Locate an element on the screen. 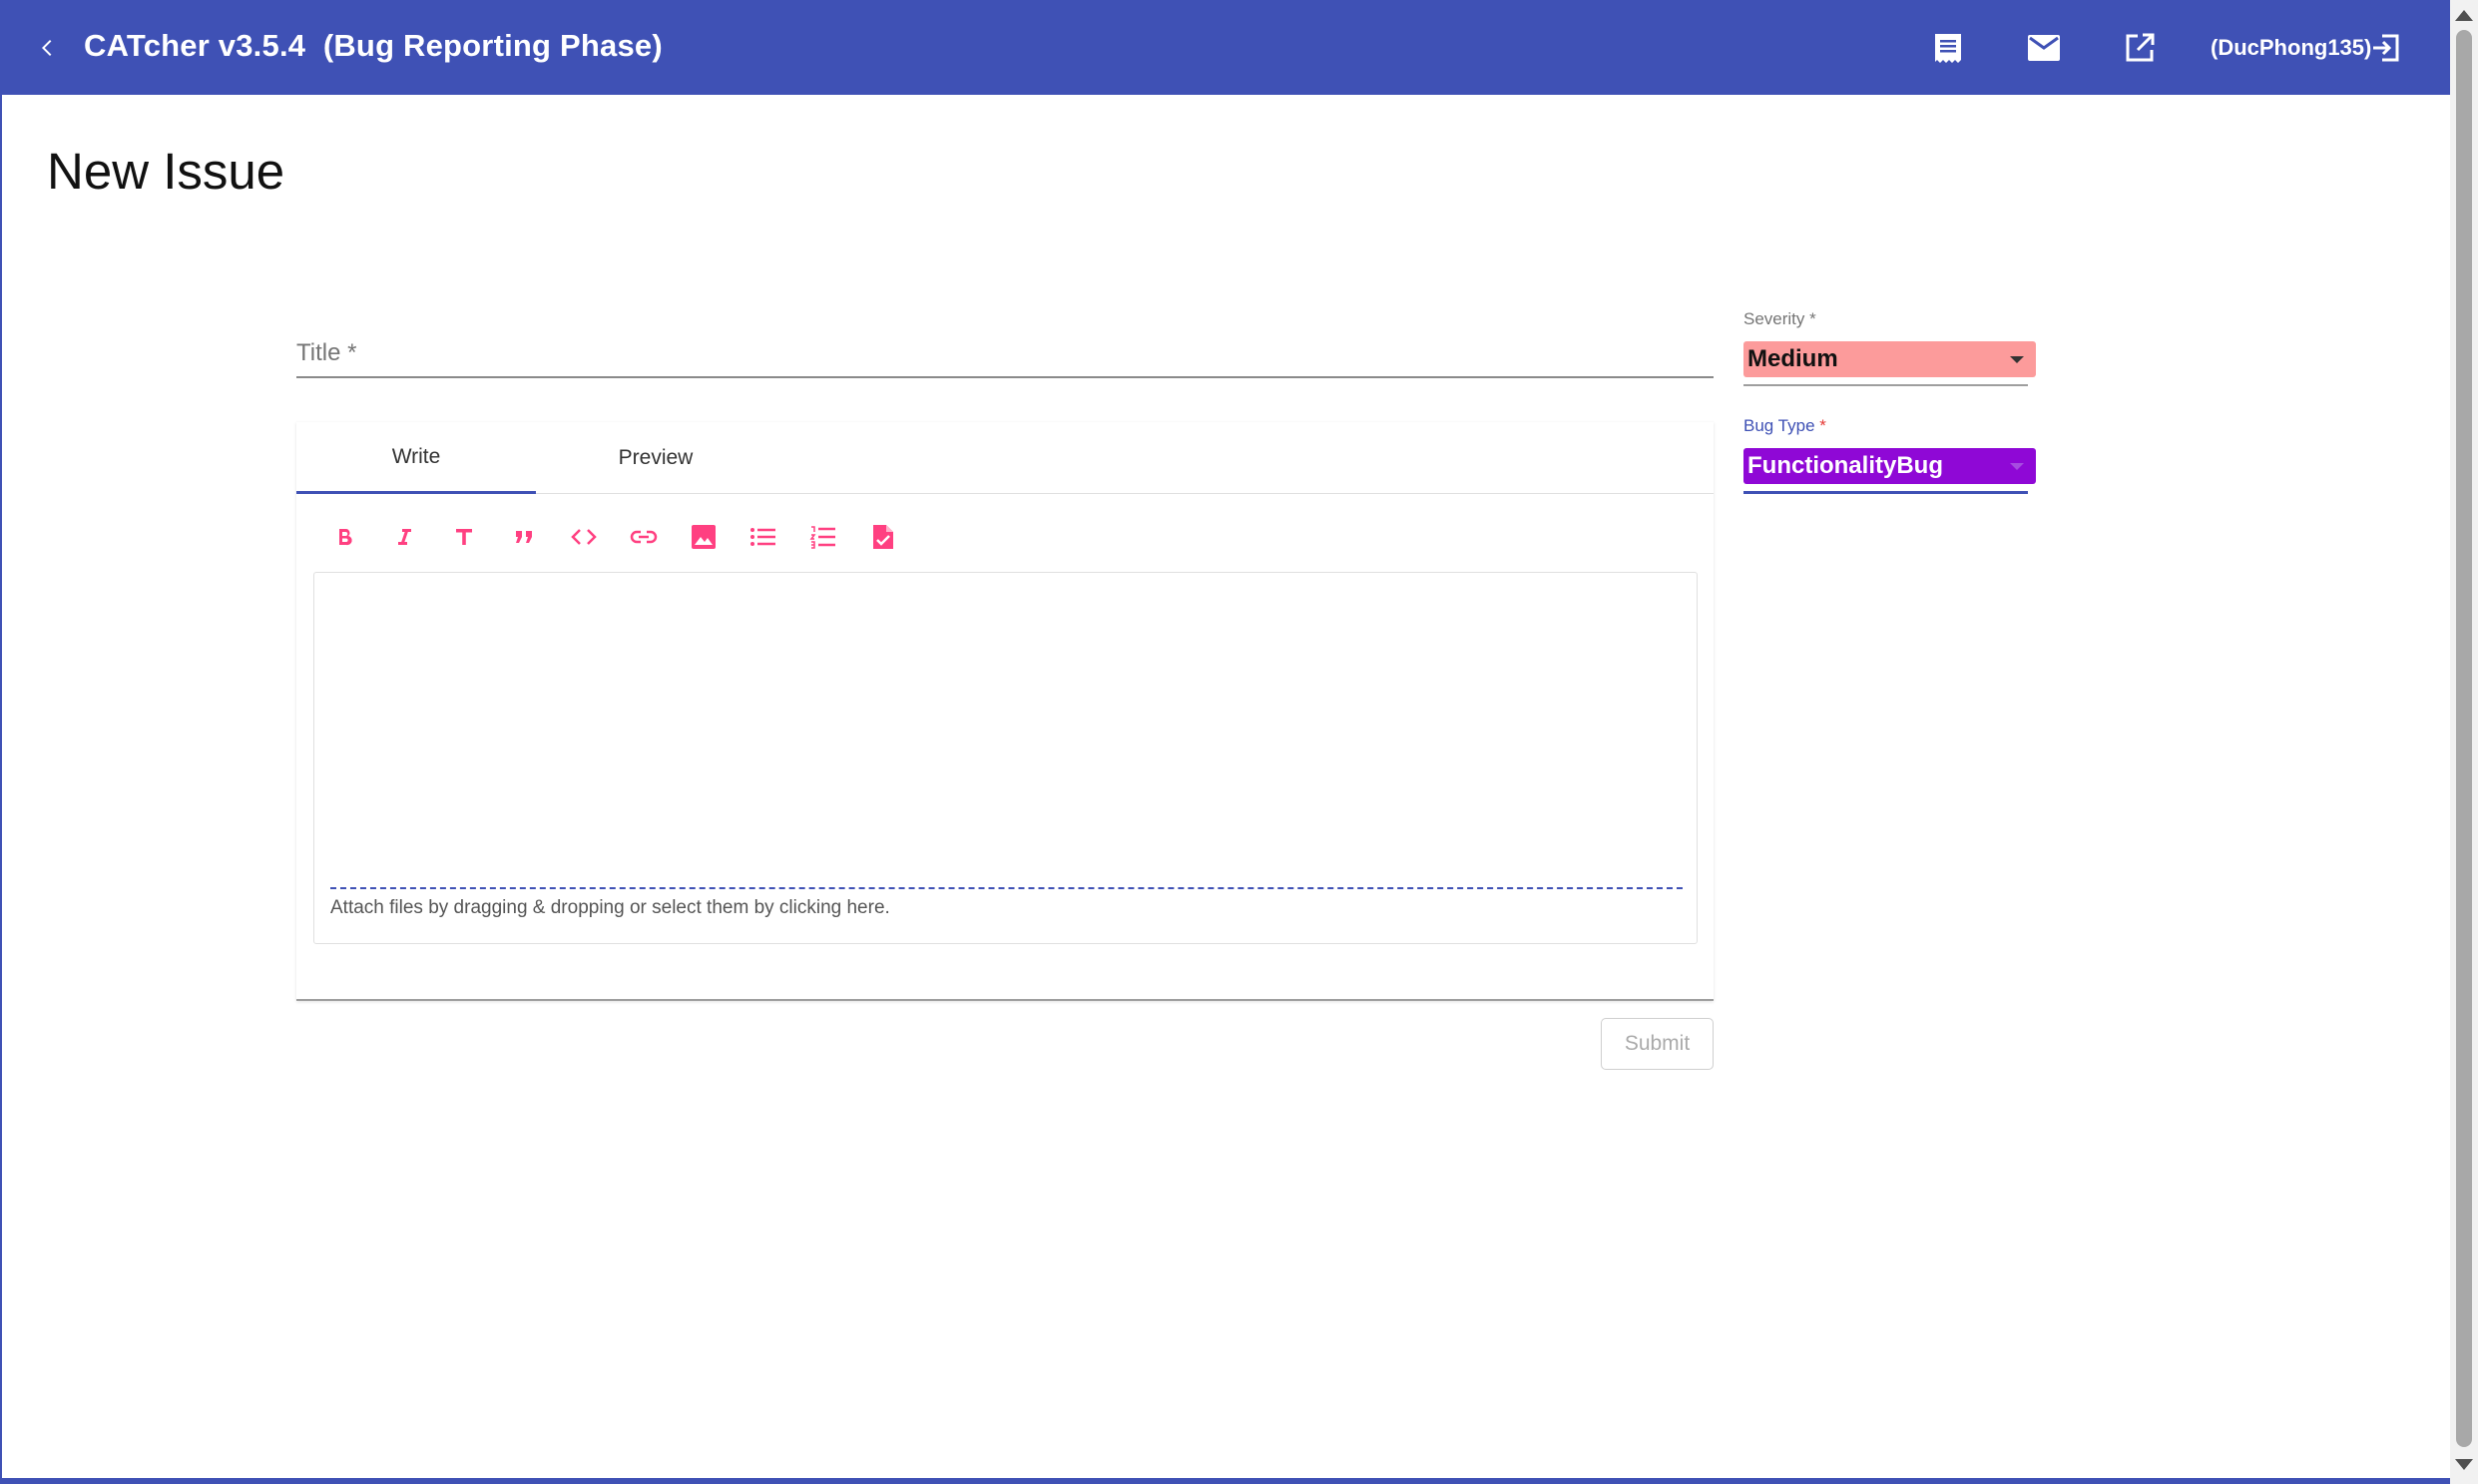 Image resolution: width=2478 pixels, height=1484 pixels. submit-button: Submit is located at coordinates (1657, 1044).